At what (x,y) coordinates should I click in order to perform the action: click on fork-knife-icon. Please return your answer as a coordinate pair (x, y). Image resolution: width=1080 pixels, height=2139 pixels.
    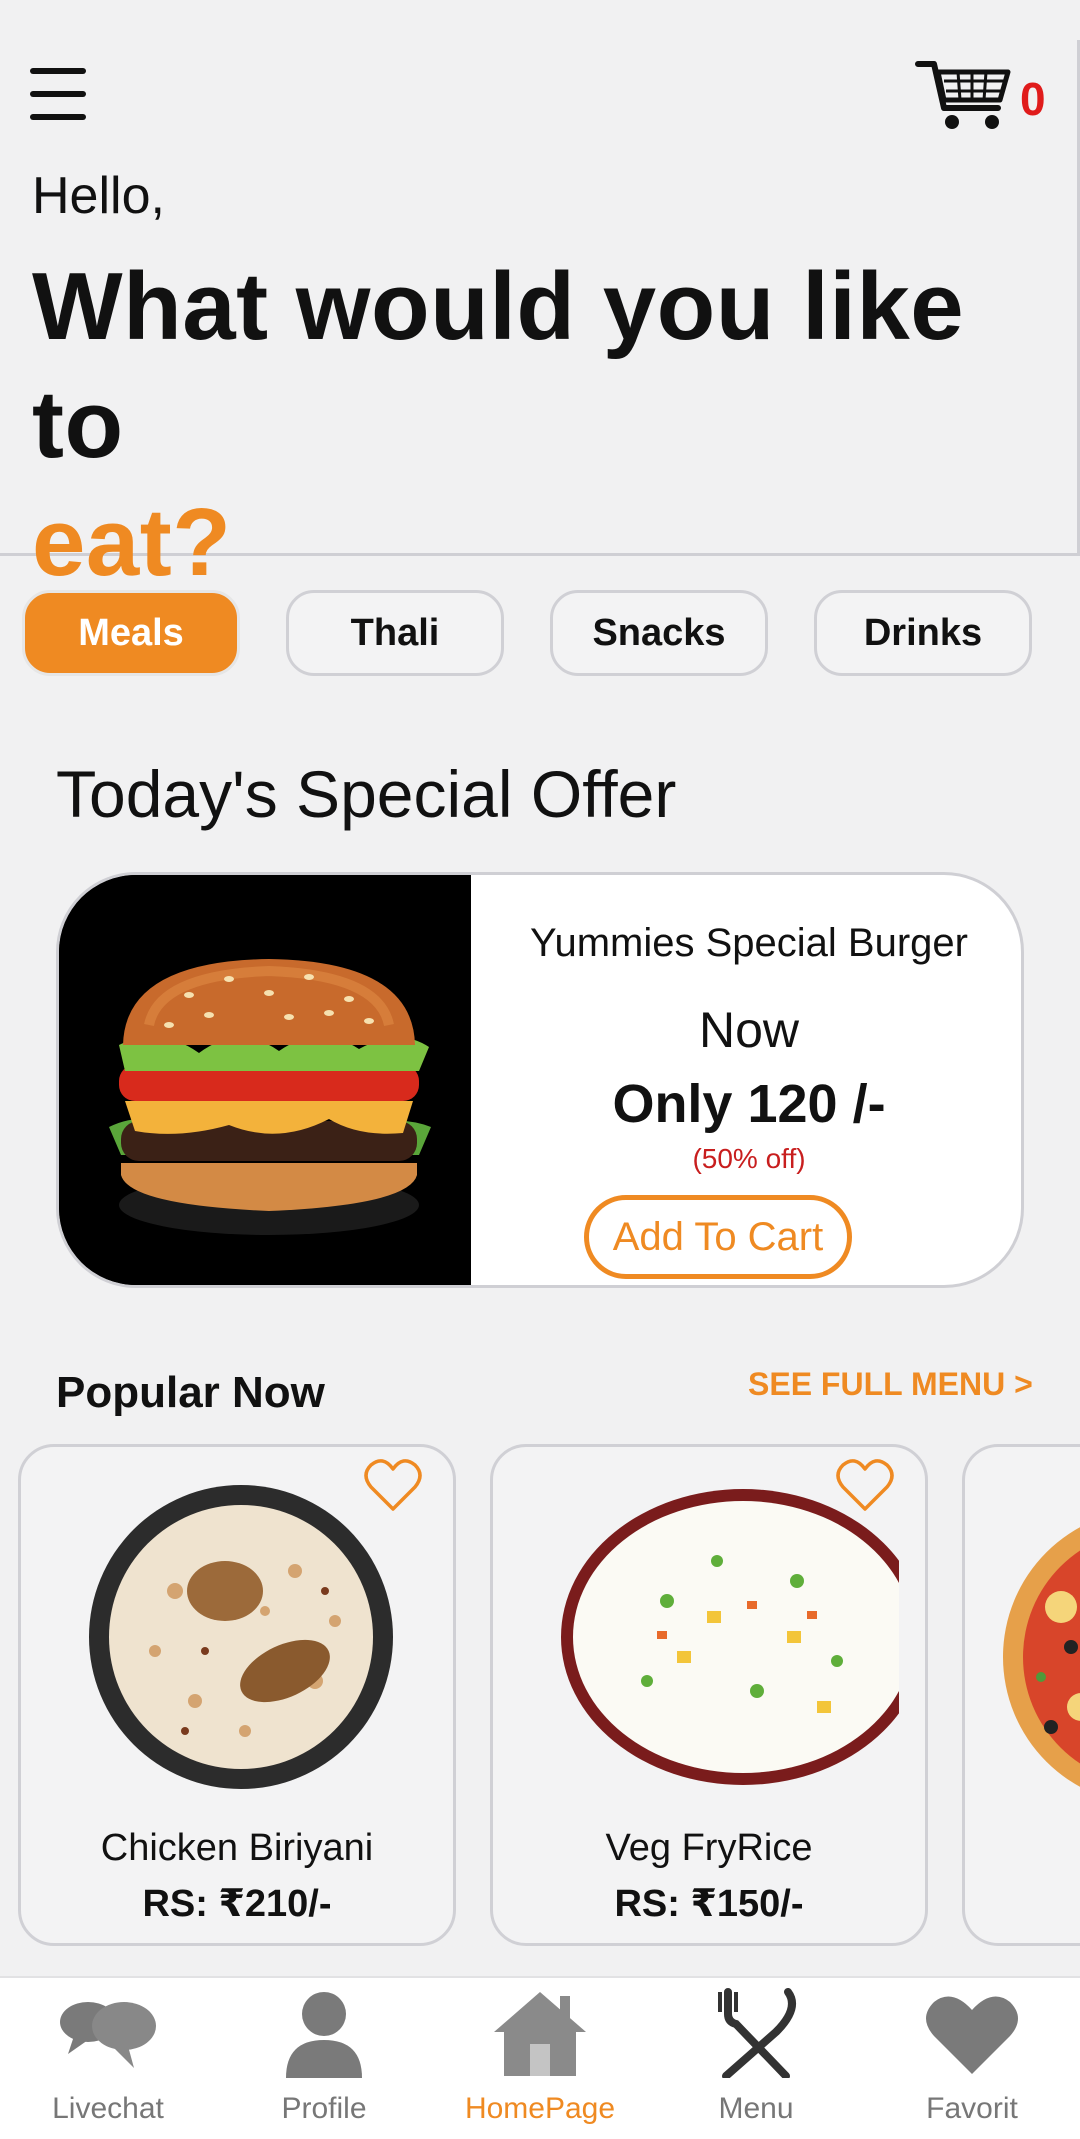
    Looking at the image, I should click on (757, 2033).